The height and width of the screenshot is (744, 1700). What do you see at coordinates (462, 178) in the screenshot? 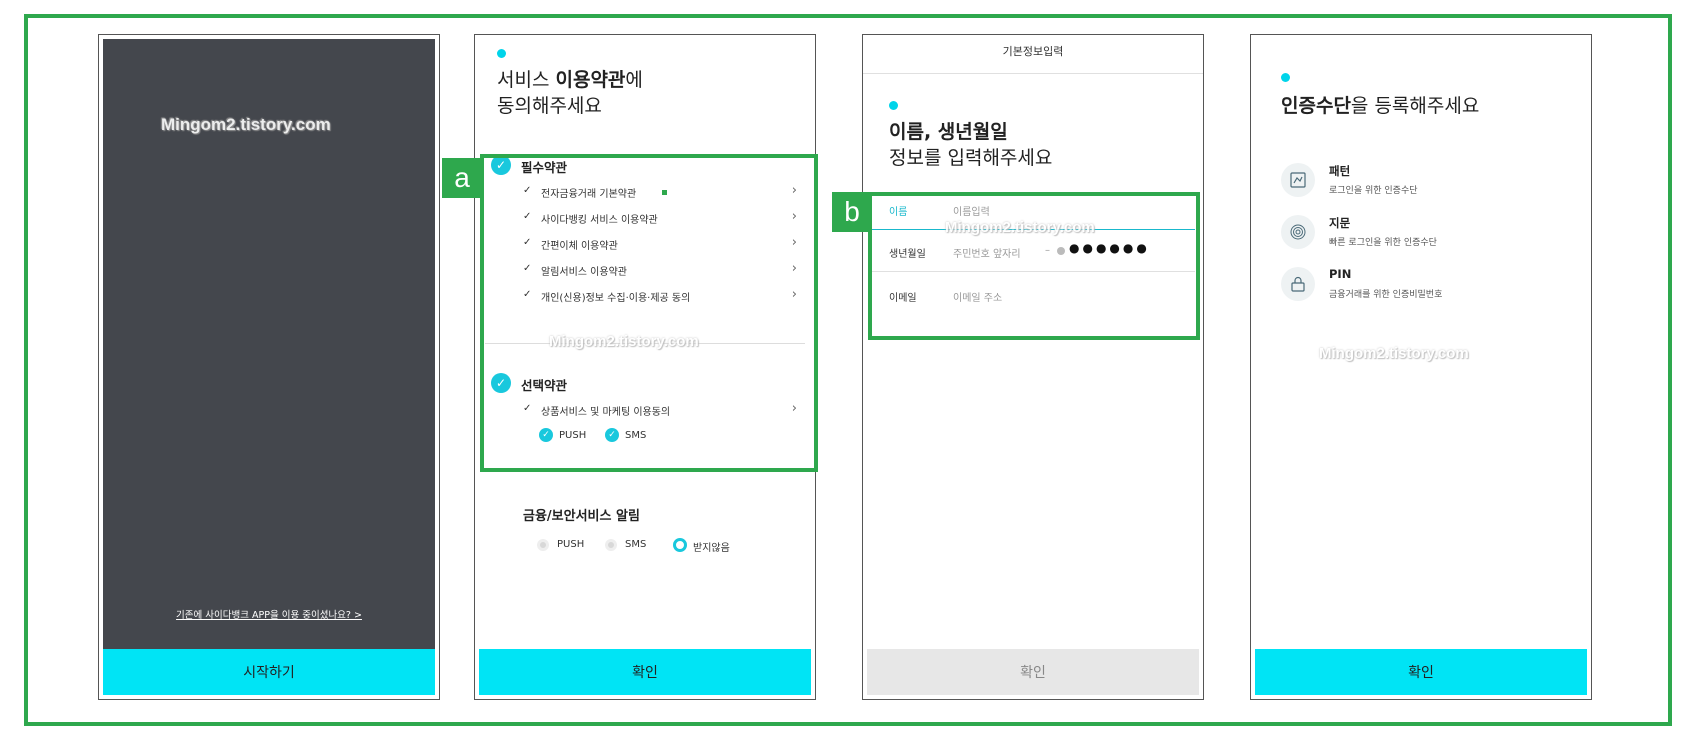
I see `annotation-label-a: a` at bounding box center [462, 178].